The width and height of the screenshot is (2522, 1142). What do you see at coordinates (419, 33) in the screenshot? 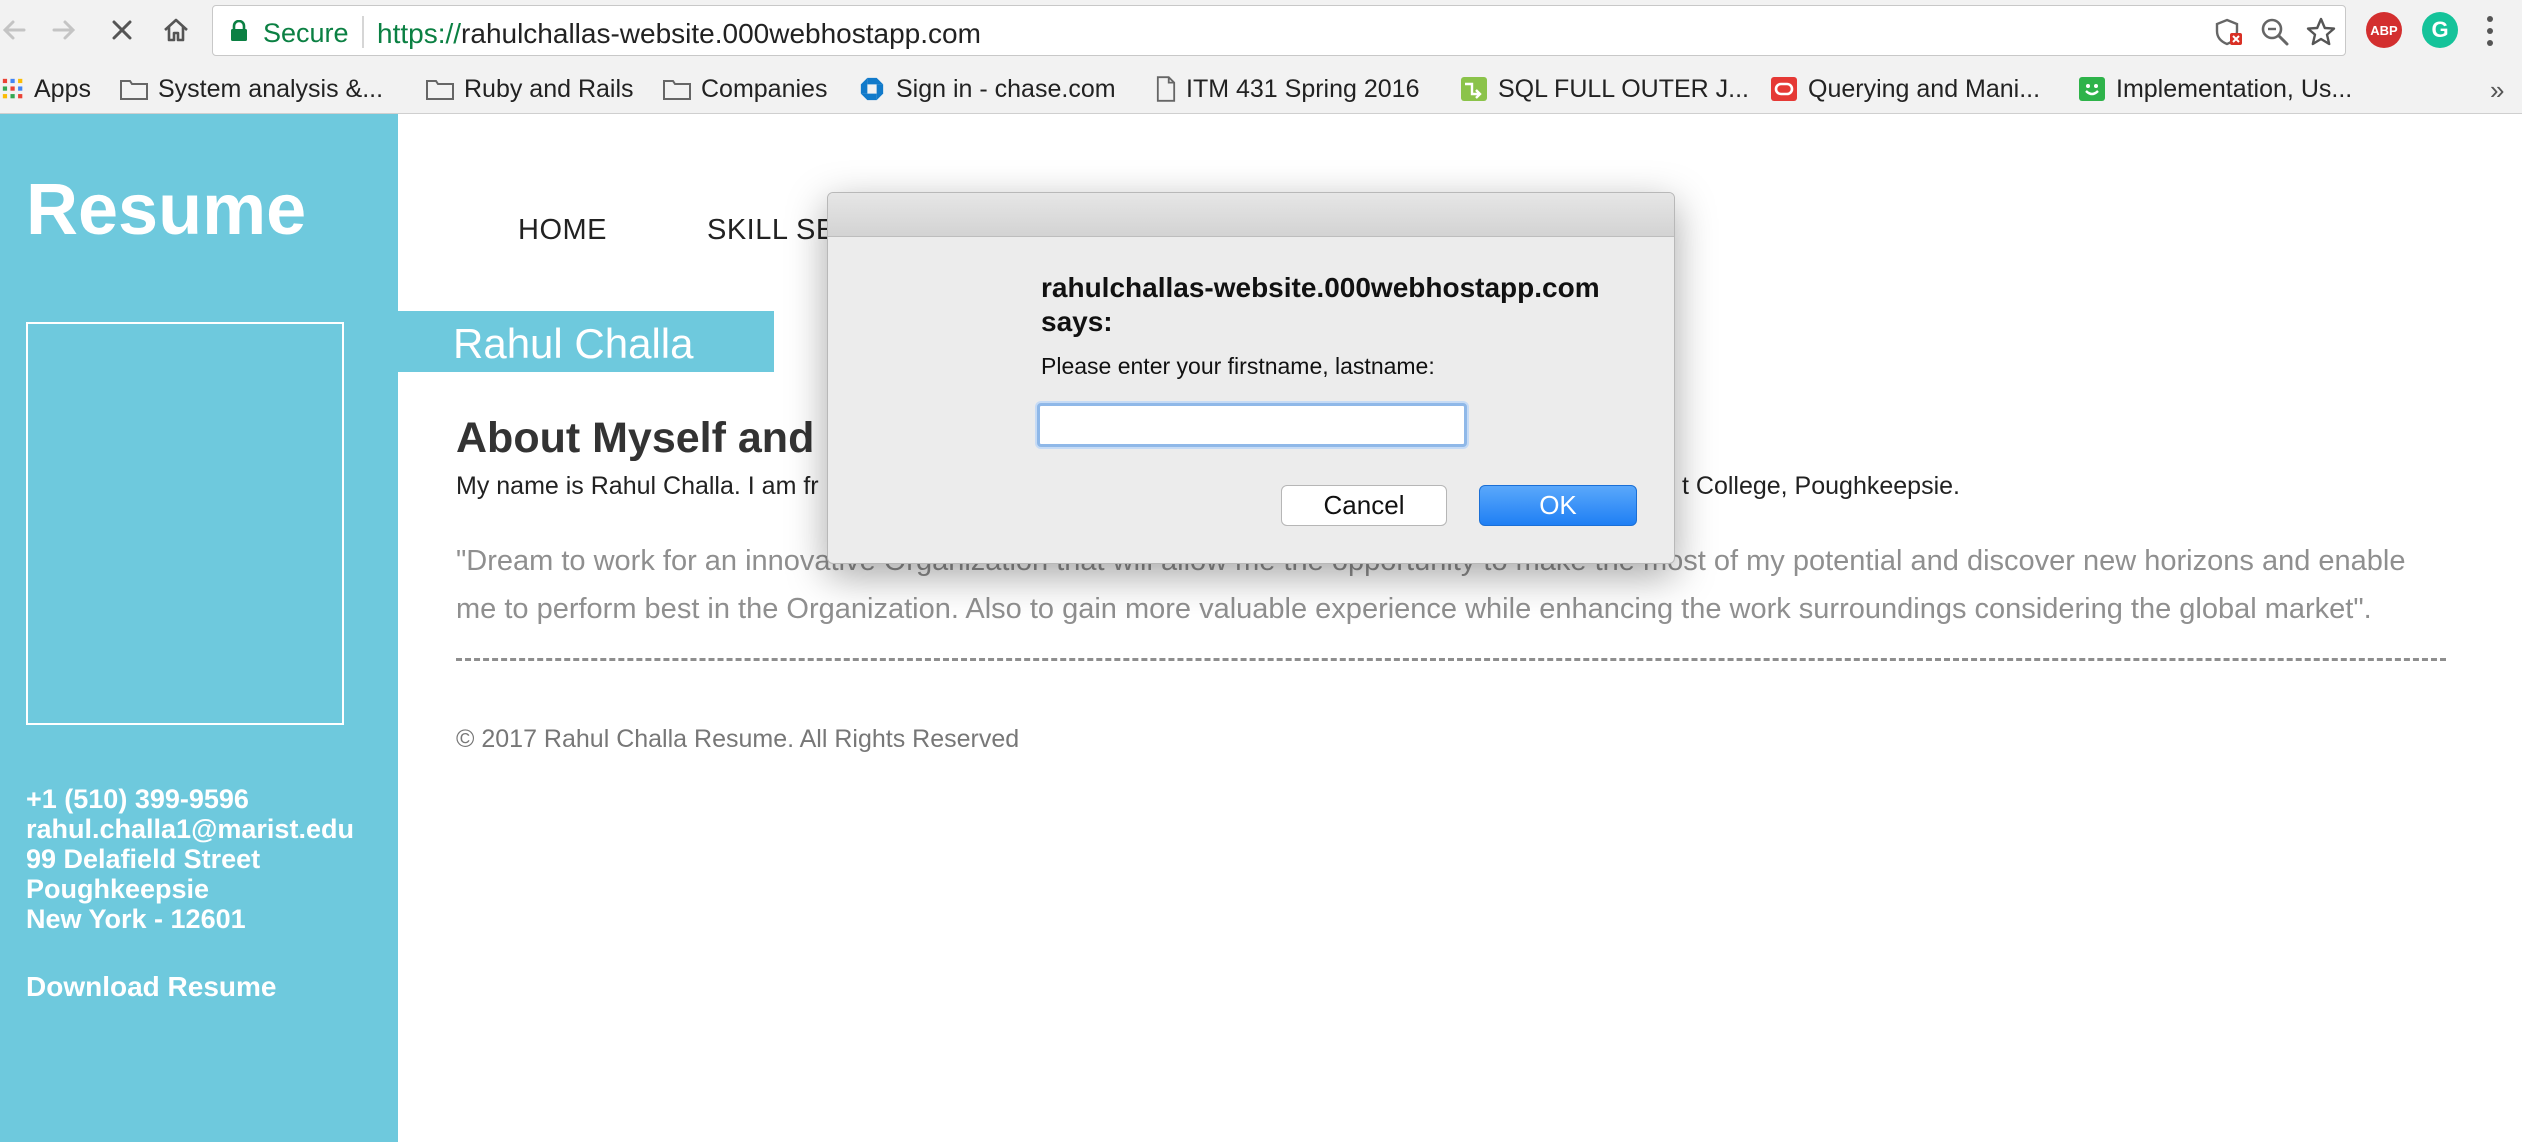
I see `url-scheme: https://` at bounding box center [419, 33].